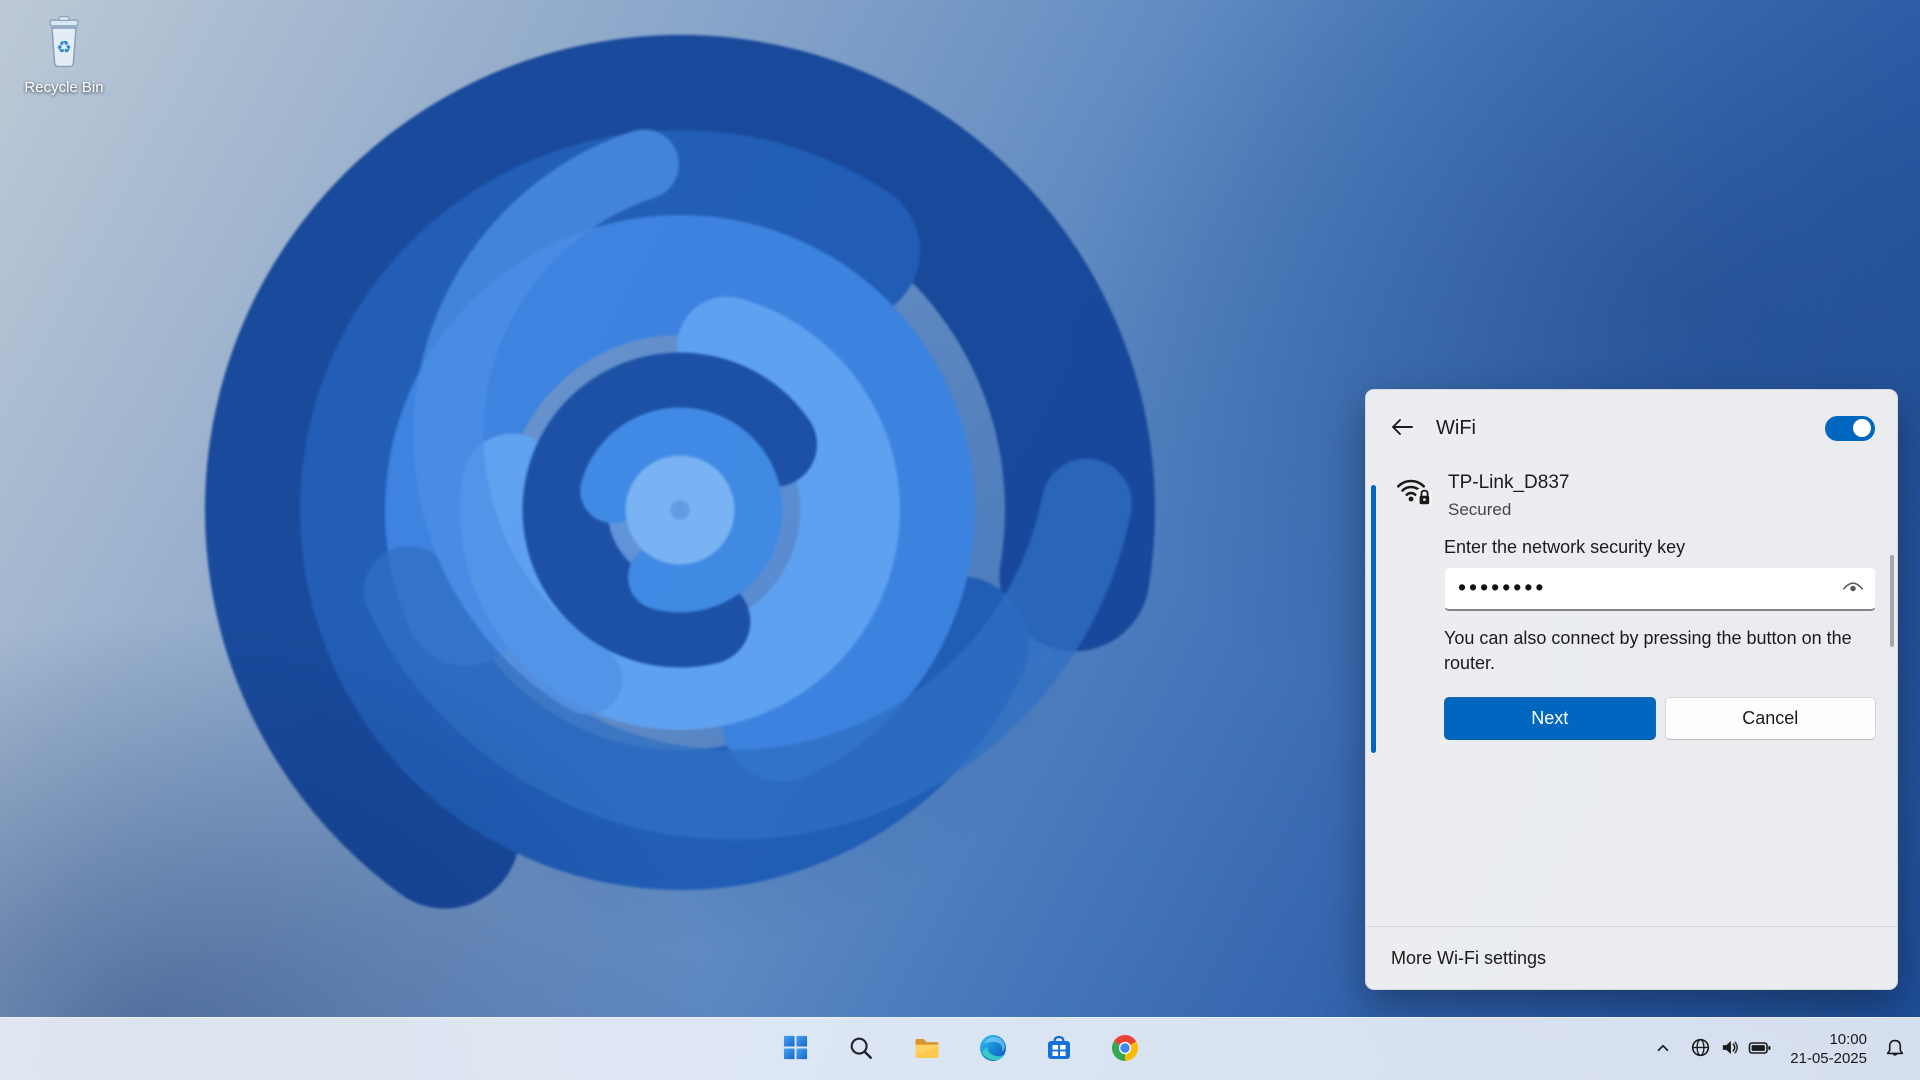 The width and height of the screenshot is (1920, 1080). What do you see at coordinates (1848, 1039) in the screenshot?
I see `tray-time: 10:00` at bounding box center [1848, 1039].